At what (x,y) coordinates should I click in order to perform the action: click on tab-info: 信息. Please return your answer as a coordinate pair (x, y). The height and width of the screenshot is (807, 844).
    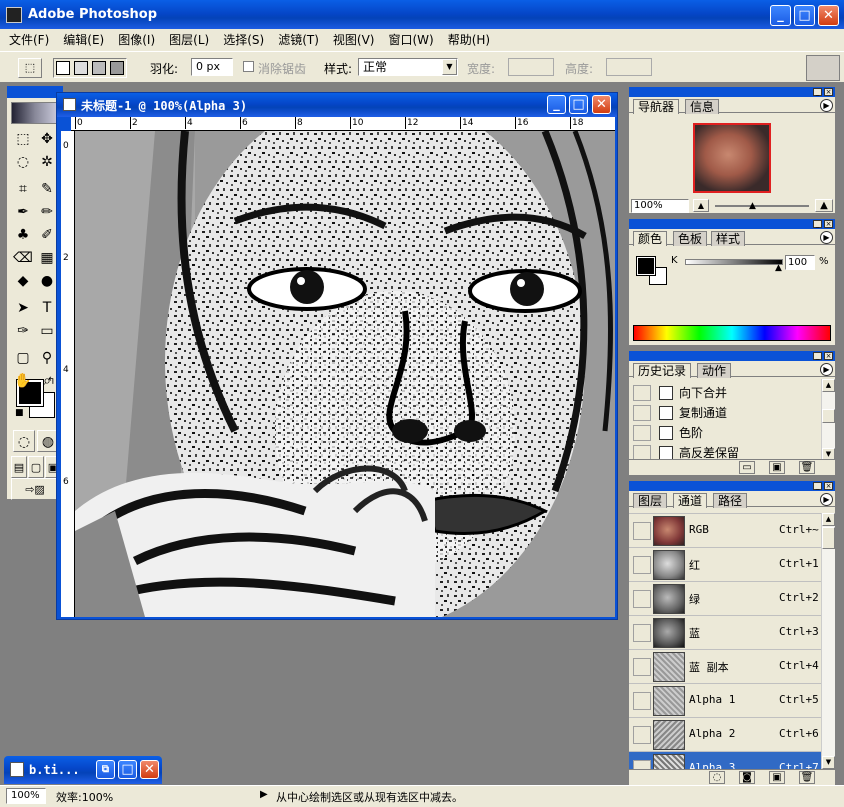
    Looking at the image, I should click on (702, 106).